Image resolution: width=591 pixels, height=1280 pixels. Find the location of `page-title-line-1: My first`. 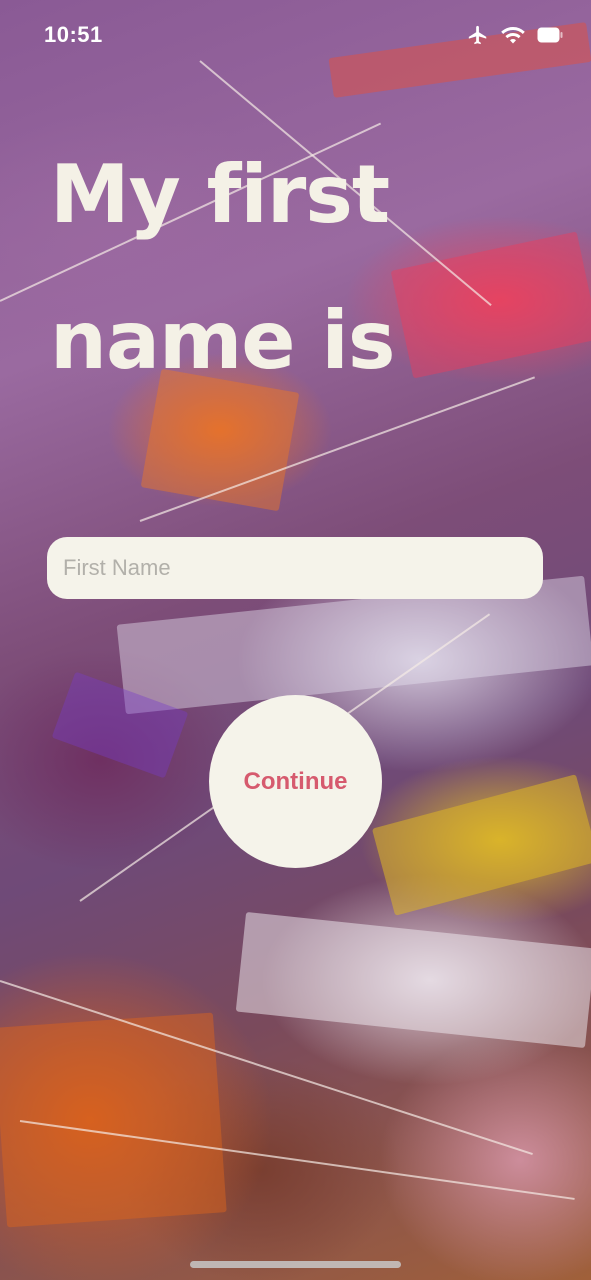

page-title-line-1: My first is located at coordinates (220, 194).